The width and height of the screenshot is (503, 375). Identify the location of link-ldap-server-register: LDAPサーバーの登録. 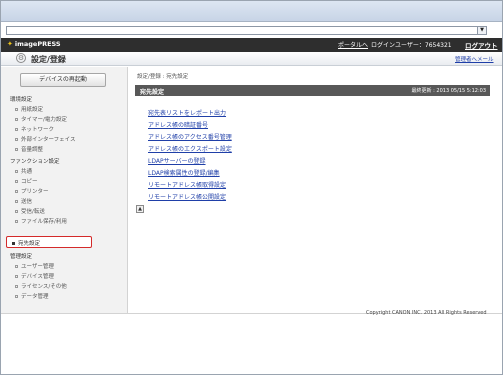
(177, 160).